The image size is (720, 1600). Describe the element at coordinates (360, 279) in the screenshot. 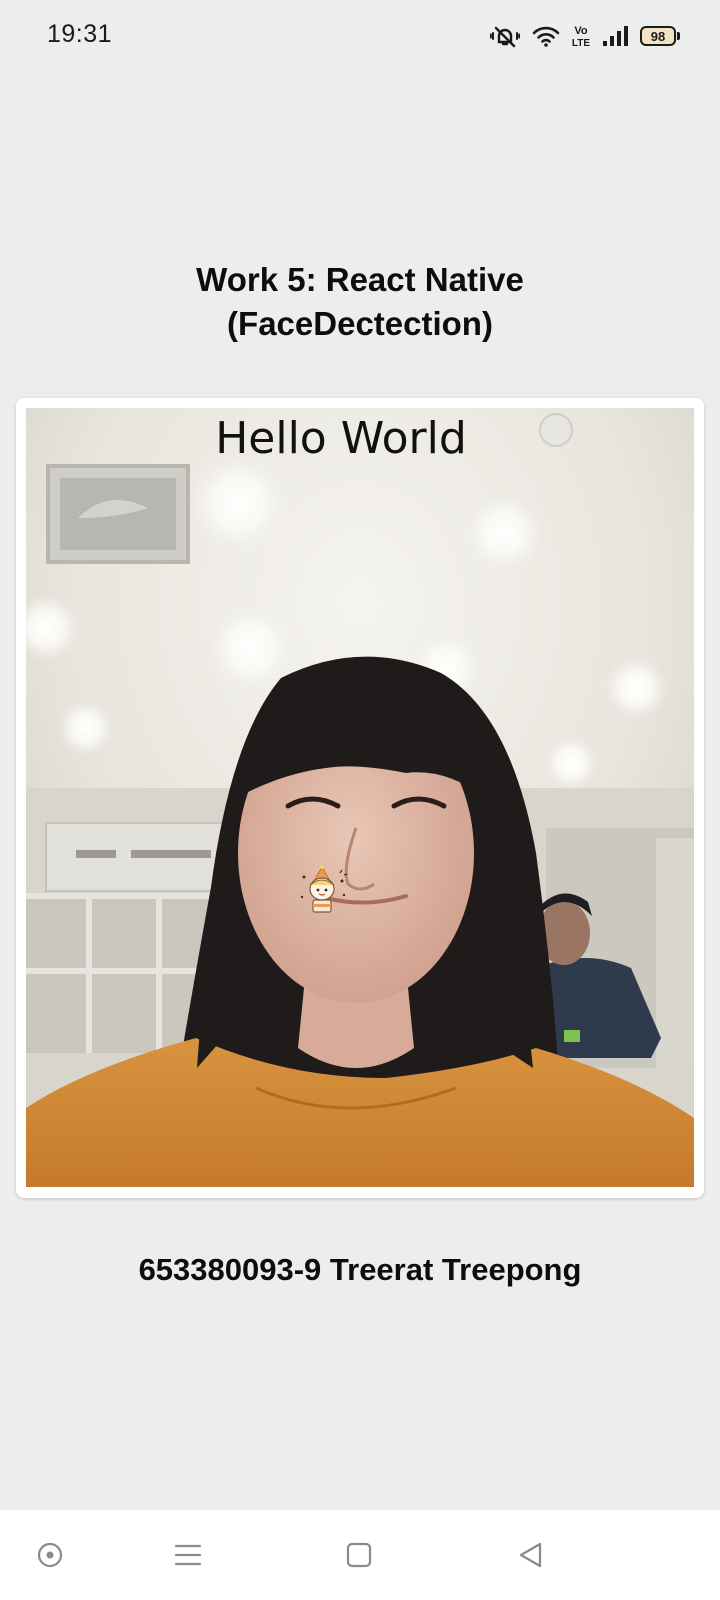

I see `page-title-line-1: Work 5: React Native` at that location.